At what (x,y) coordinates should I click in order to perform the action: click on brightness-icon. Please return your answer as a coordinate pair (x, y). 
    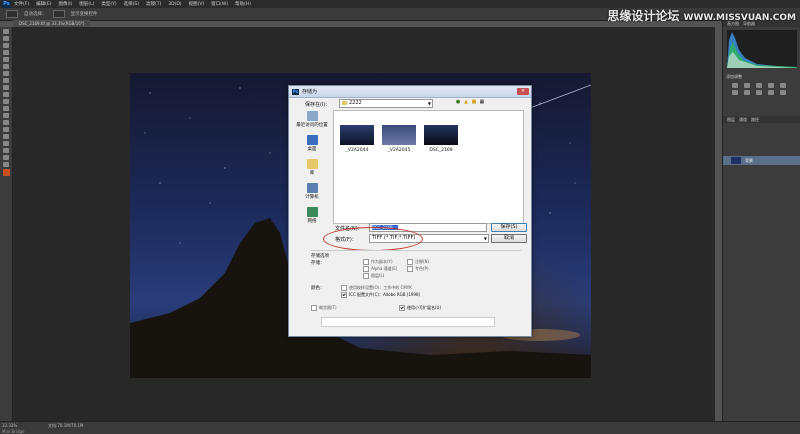
    Looking at the image, I should click on (735, 85).